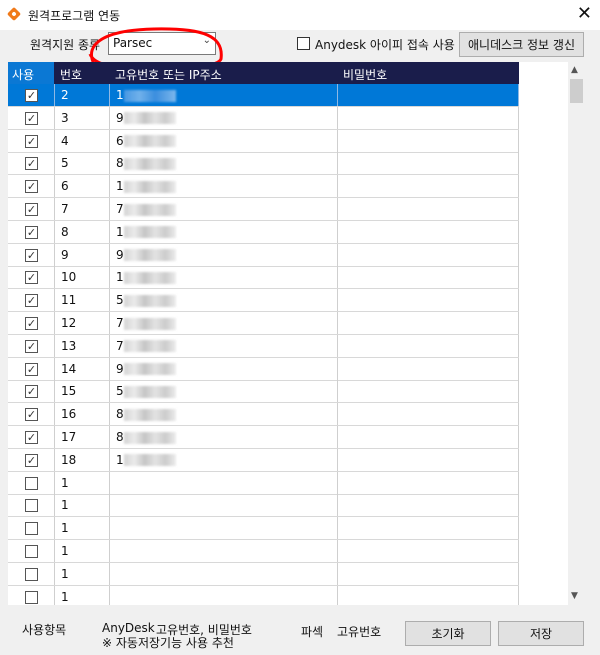 This screenshot has height=655, width=600. What do you see at coordinates (263, 369) in the screenshot?
I see `table-row: ✓ 14 9` at bounding box center [263, 369].